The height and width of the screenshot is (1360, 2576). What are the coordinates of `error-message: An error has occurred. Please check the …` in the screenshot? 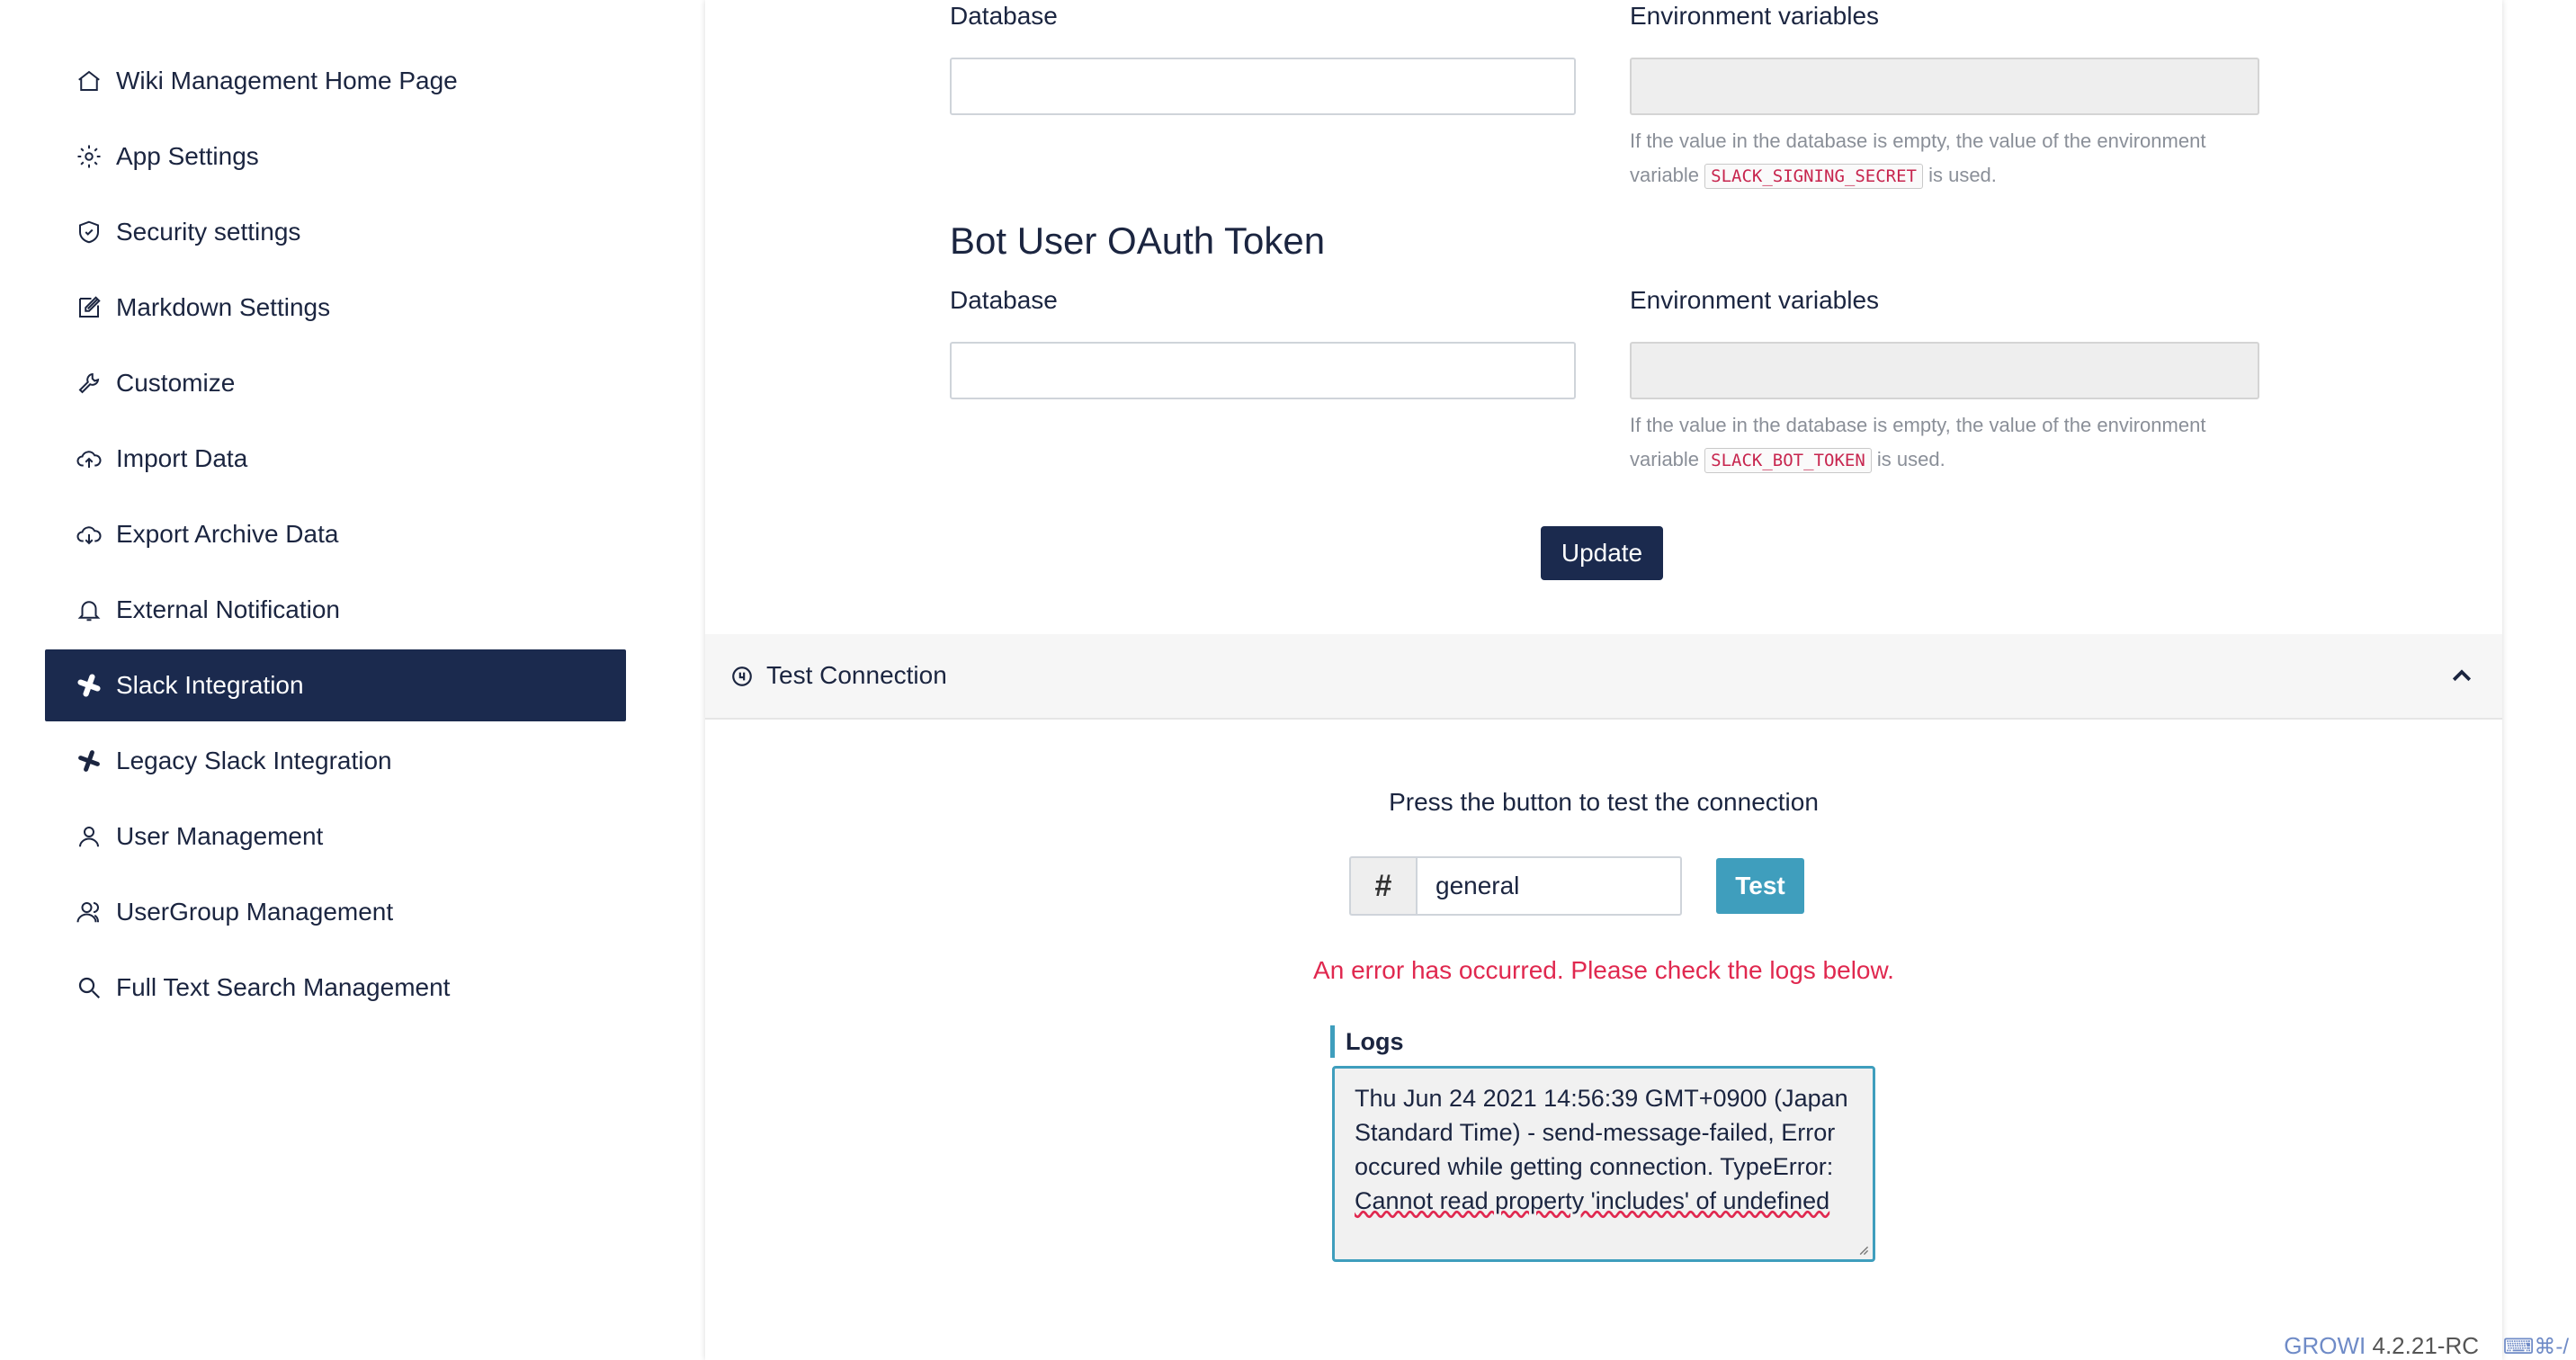 It's located at (1603, 970).